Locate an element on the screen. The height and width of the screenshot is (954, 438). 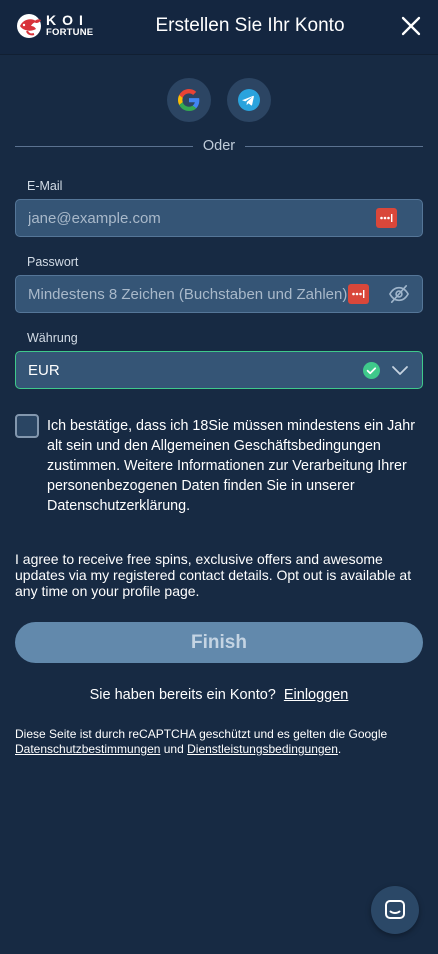
header: KOI FORTUNE Erstellen Sie Ihr Konto is located at coordinates (219, 27).